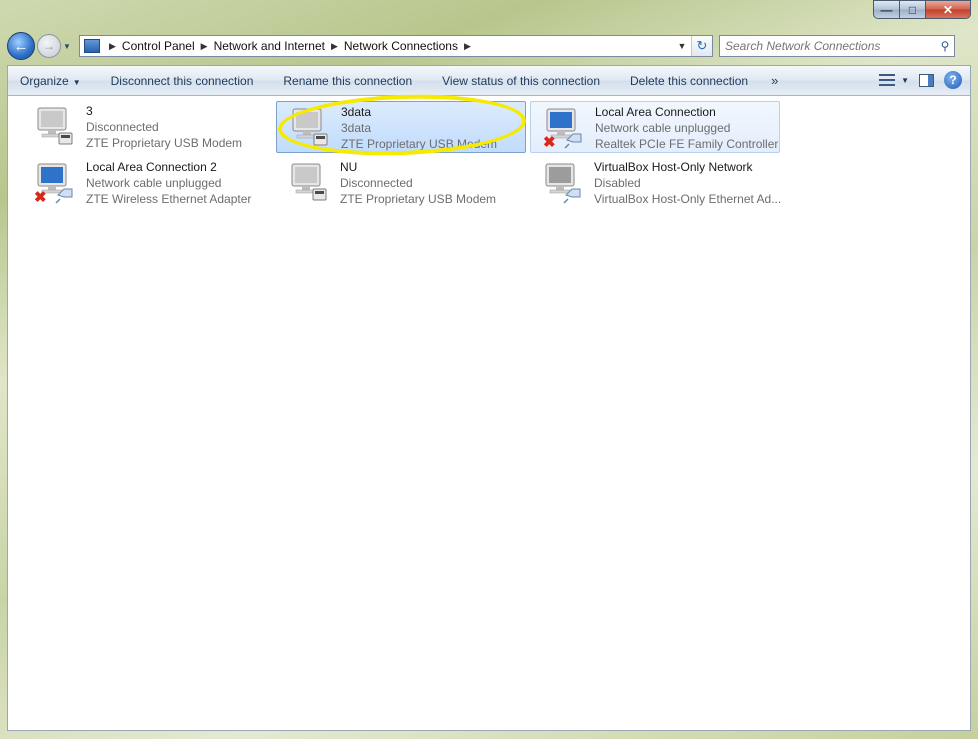  Describe the element at coordinates (349, 167) in the screenshot. I see `connection-name: NU` at that location.